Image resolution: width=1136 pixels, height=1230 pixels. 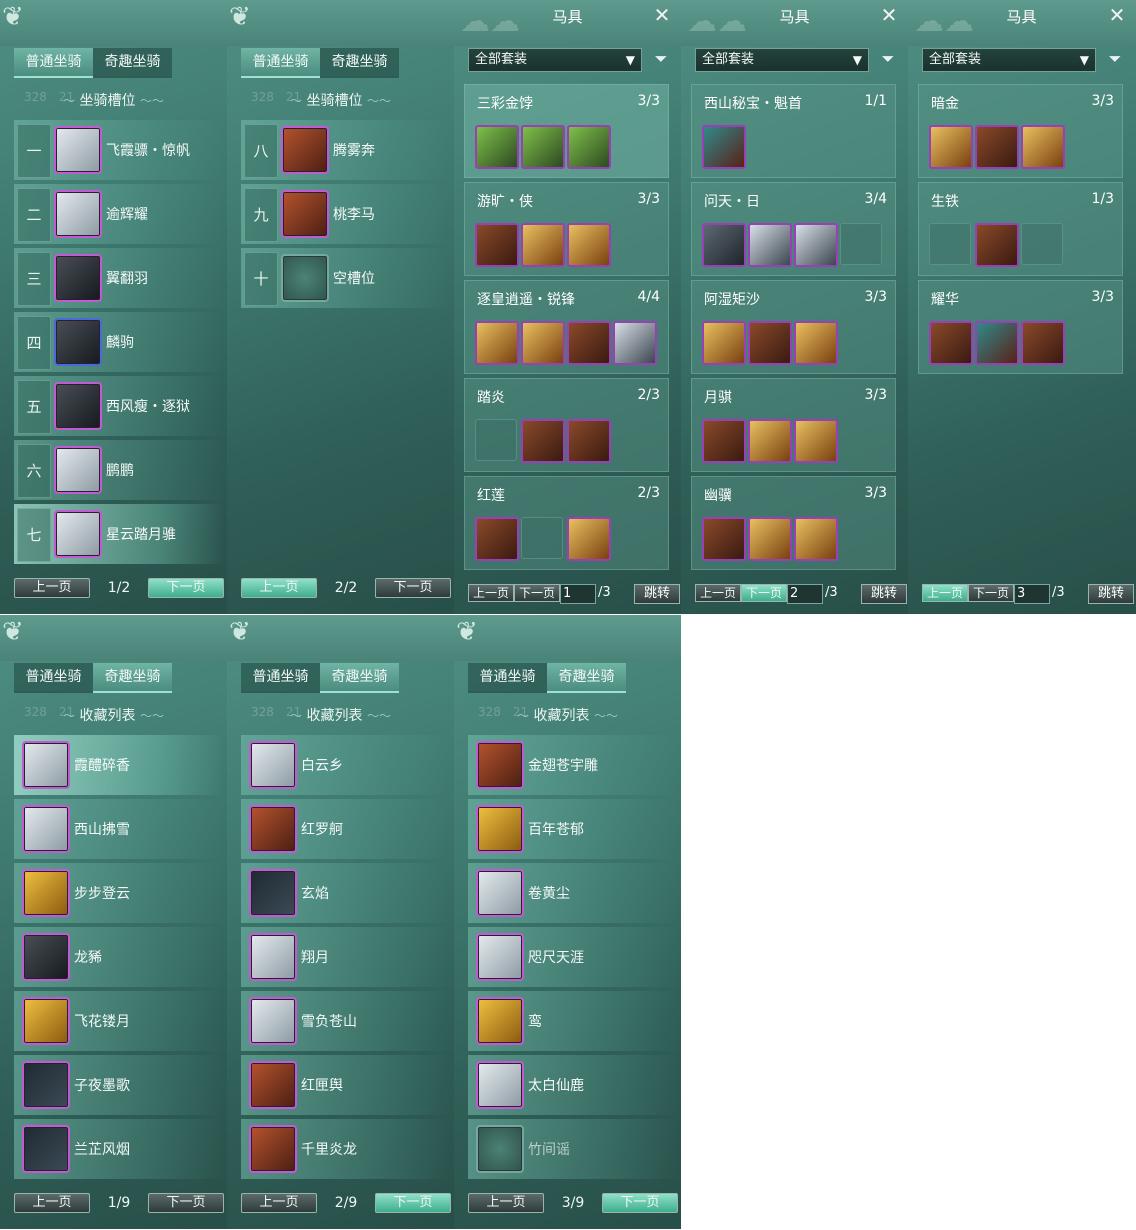 What do you see at coordinates (119, 534) in the screenshot?
I see `slot-row-selected: 七 星云踏月骓` at bounding box center [119, 534].